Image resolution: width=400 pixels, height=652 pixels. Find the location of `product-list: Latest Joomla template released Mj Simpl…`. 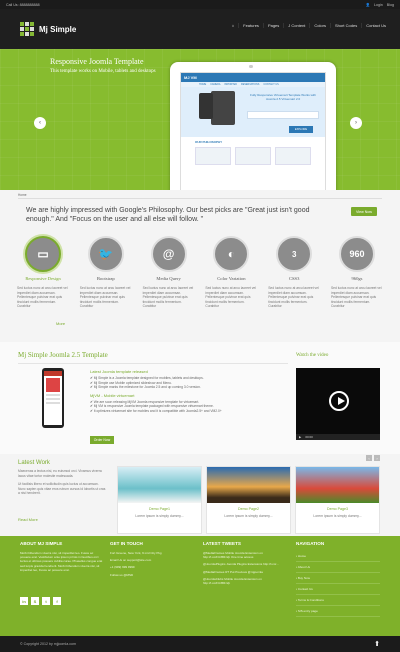

product-list: Latest Joomla template released Mj Simpl… is located at coordinates (190, 391).